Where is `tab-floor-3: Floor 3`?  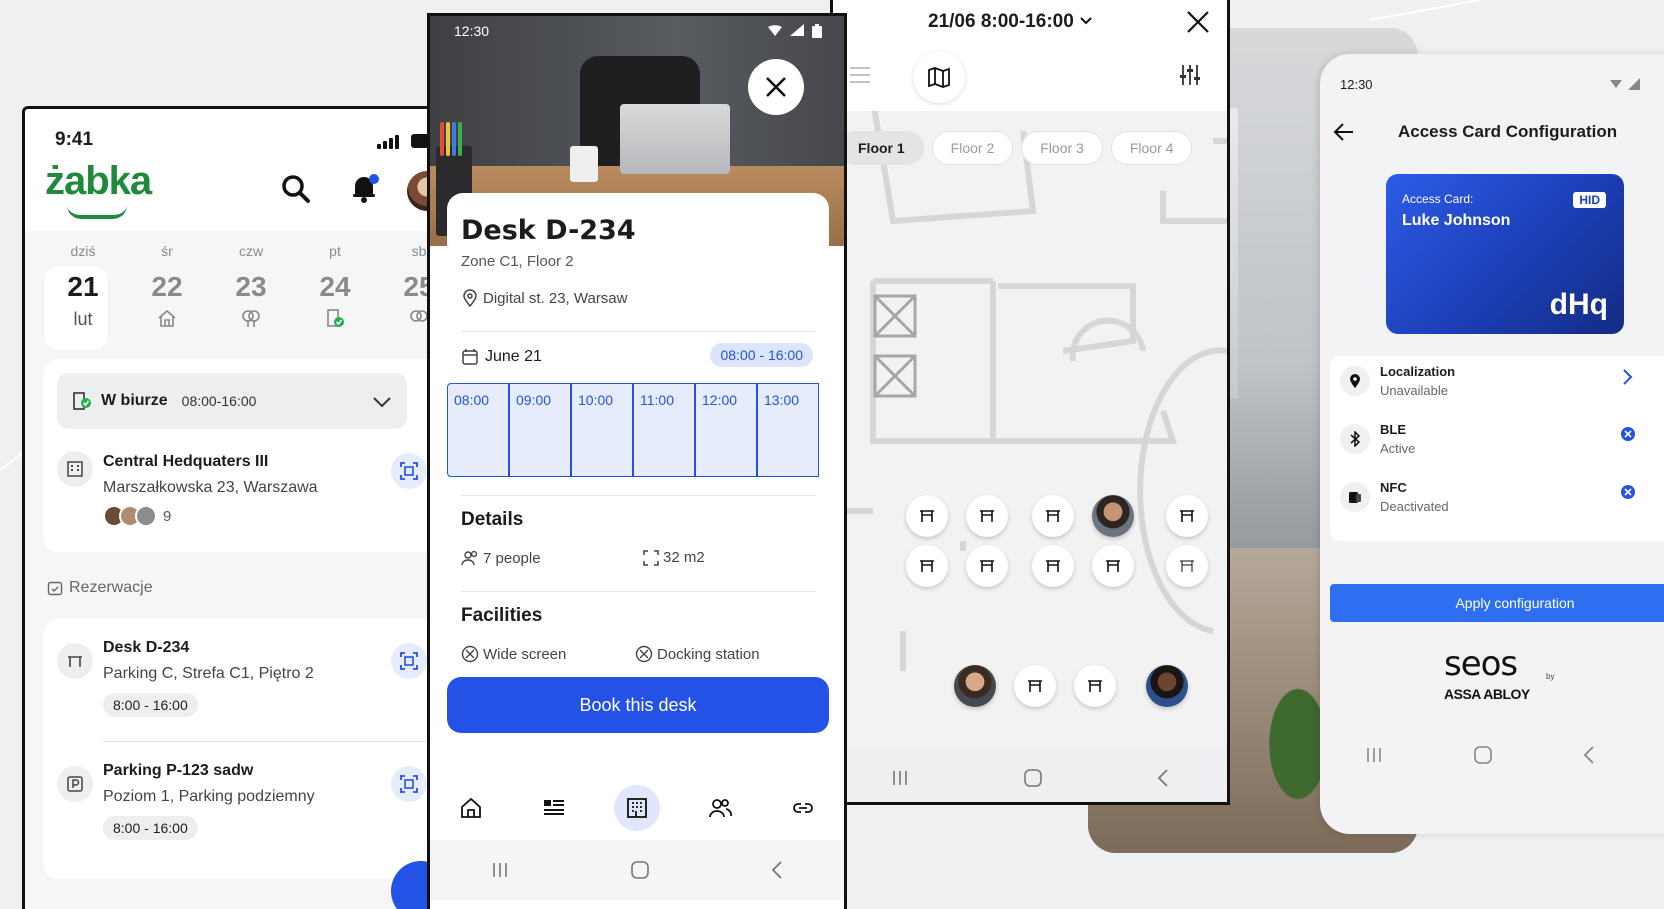 tab-floor-3: Floor 3 is located at coordinates (1062, 148).